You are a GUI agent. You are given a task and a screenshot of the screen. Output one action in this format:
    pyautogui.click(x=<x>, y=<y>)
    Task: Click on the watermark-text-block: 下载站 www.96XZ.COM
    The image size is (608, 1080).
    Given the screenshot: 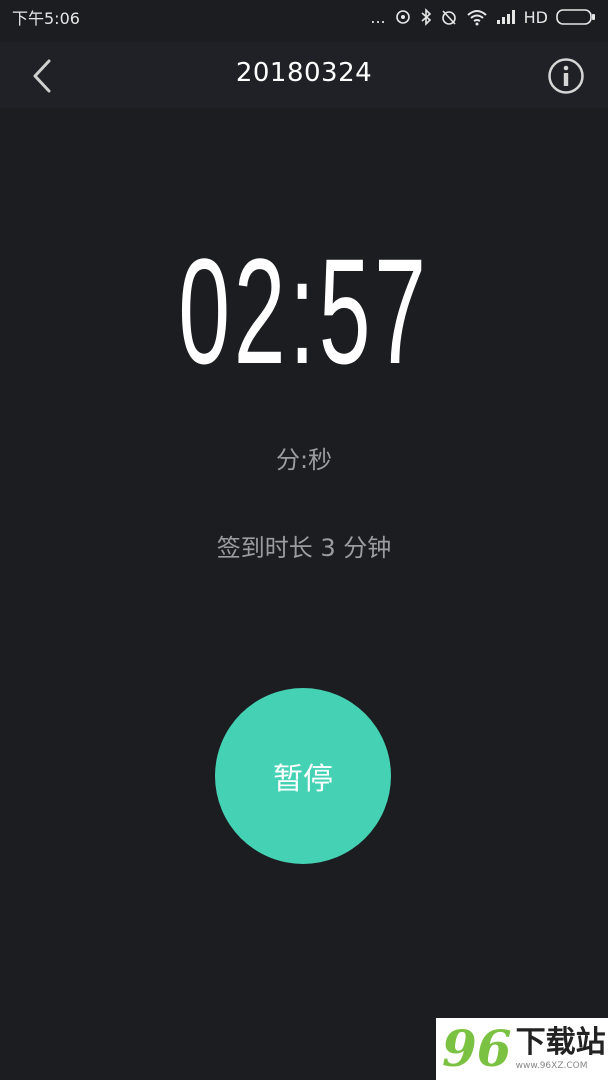 What is the action you would take?
    pyautogui.click(x=561, y=1049)
    